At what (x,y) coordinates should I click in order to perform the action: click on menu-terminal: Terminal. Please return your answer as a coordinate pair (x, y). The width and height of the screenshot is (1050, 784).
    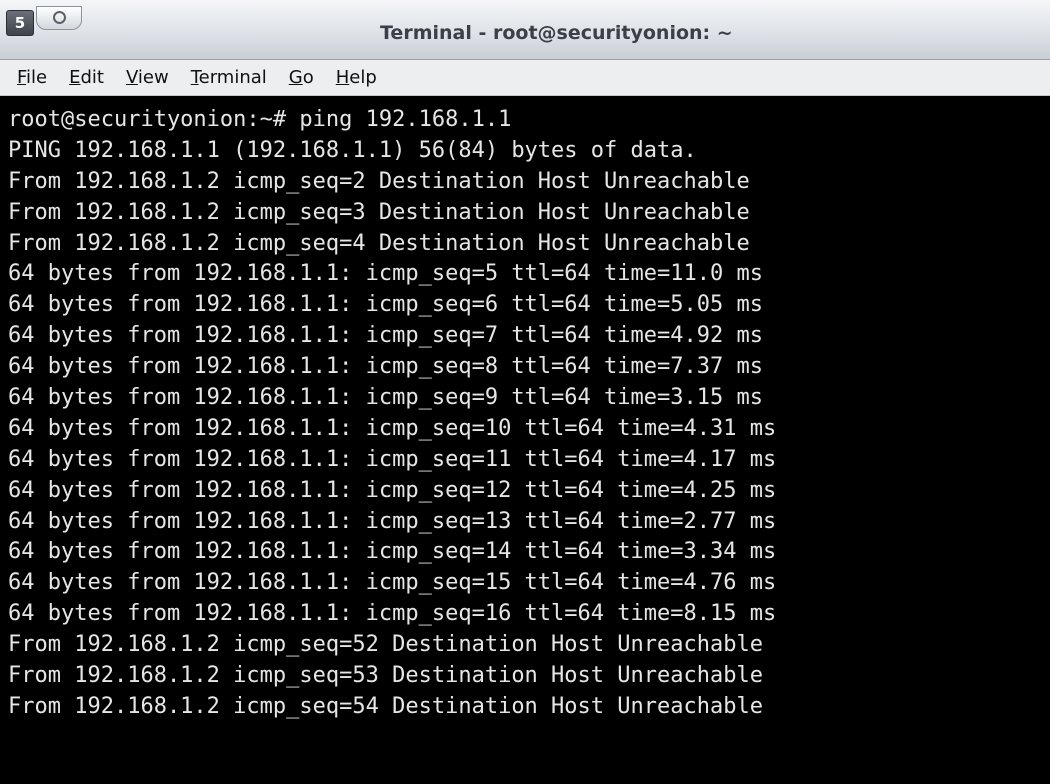
    Looking at the image, I should click on (229, 77).